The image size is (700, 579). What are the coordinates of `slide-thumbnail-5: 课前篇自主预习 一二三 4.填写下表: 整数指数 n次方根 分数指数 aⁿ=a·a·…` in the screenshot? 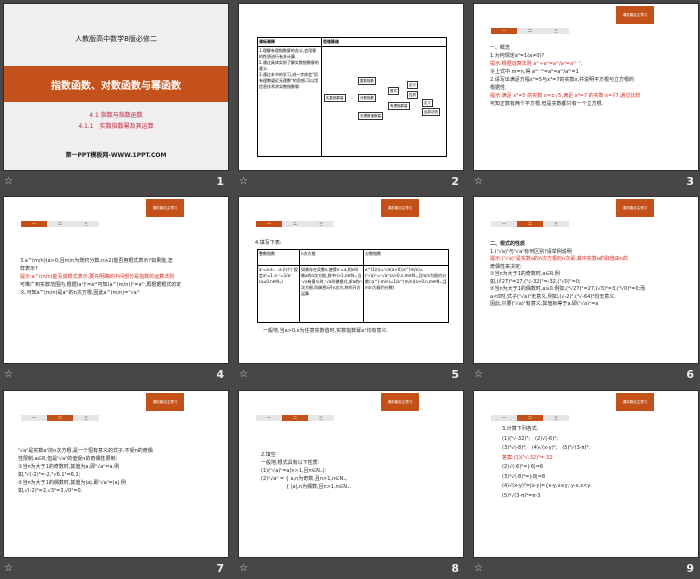 It's located at (350, 289).